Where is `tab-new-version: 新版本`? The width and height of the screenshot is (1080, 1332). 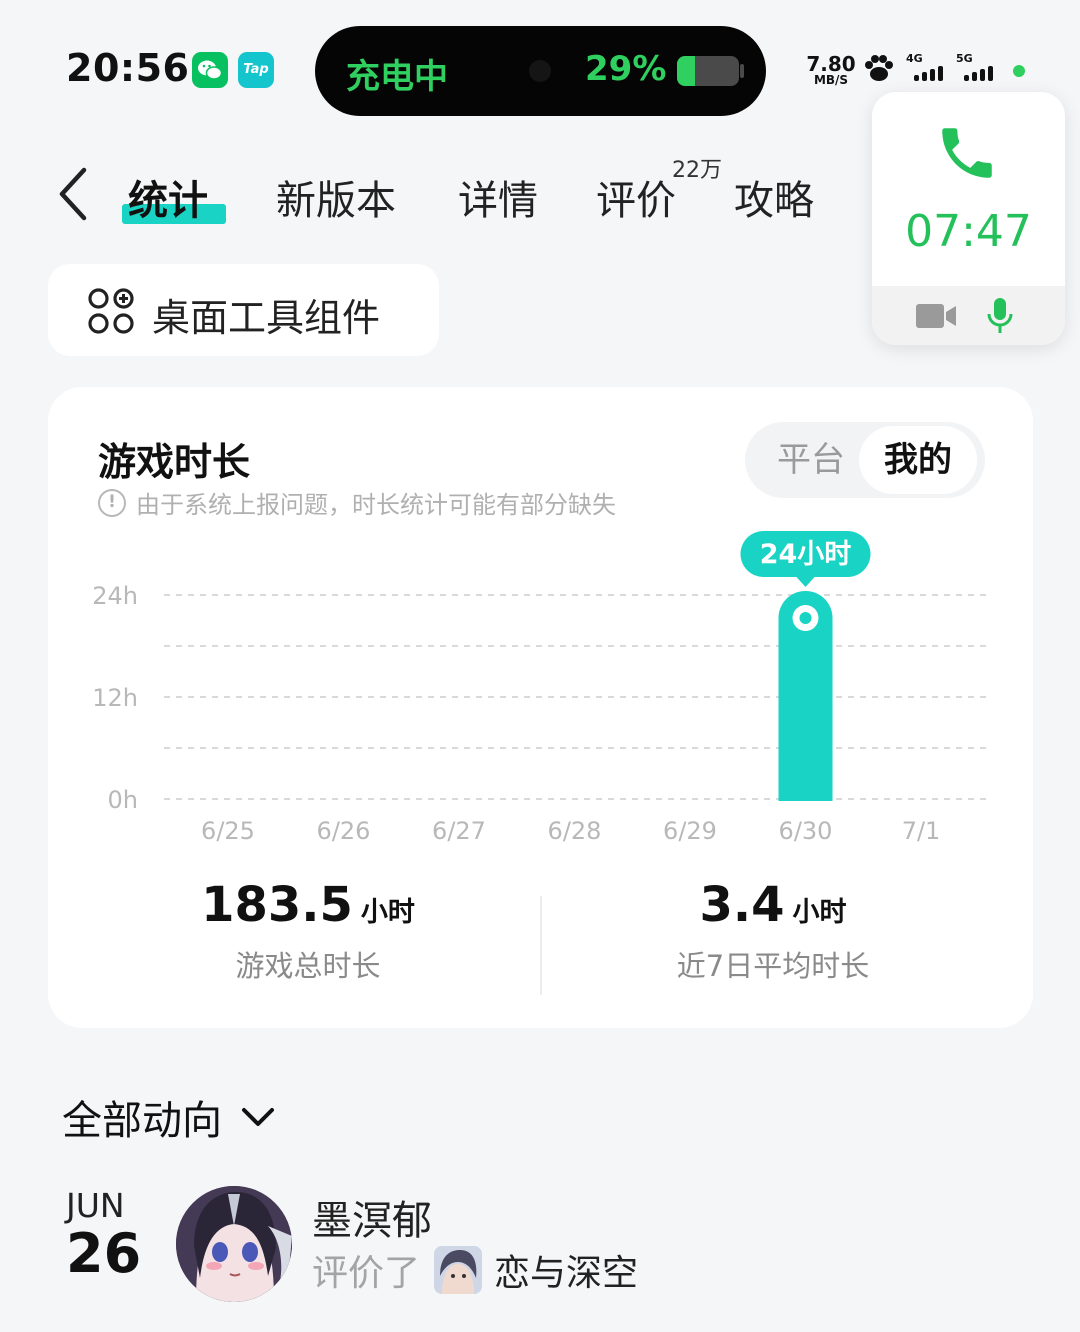
tab-new-version: 新版本 is located at coordinates (336, 197).